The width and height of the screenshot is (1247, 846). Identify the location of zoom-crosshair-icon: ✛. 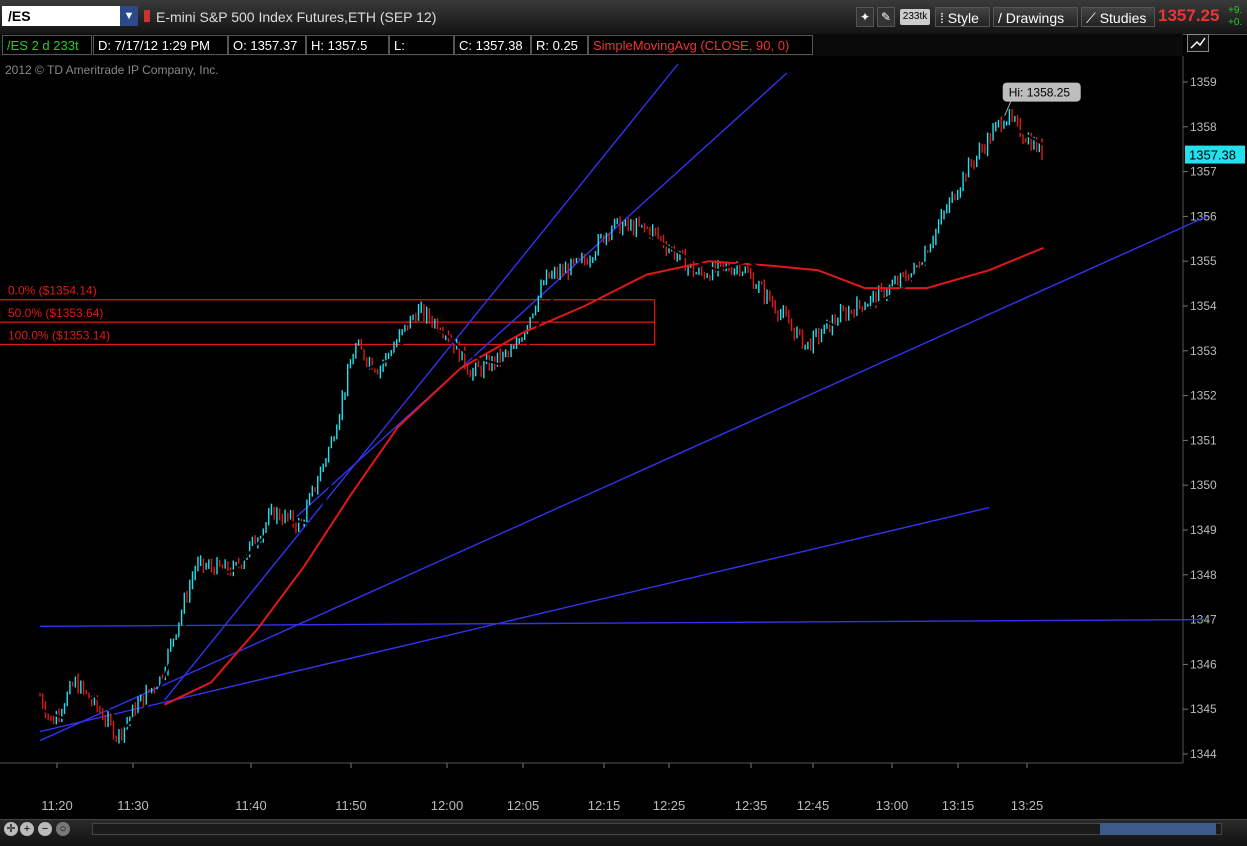
(11, 829).